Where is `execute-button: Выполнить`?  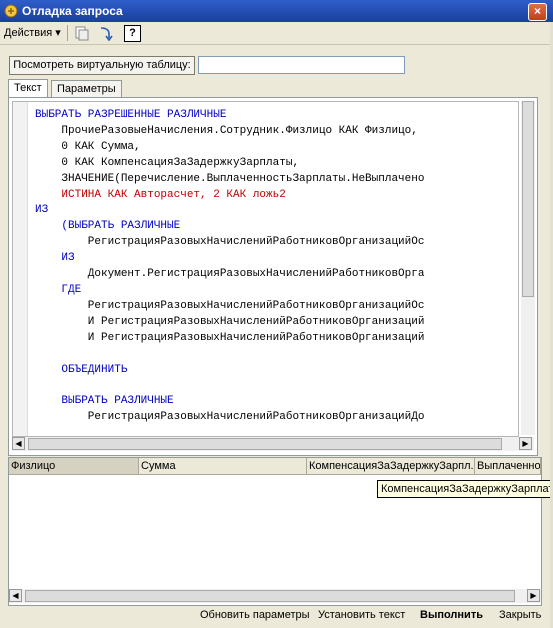 execute-button: Выполнить is located at coordinates (451, 615).